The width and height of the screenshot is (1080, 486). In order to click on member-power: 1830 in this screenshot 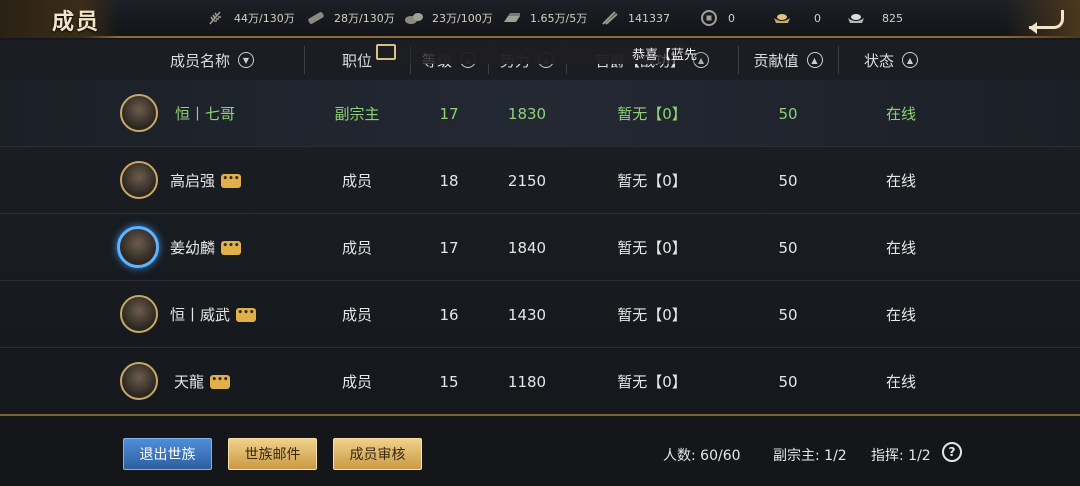, I will do `click(527, 113)`.